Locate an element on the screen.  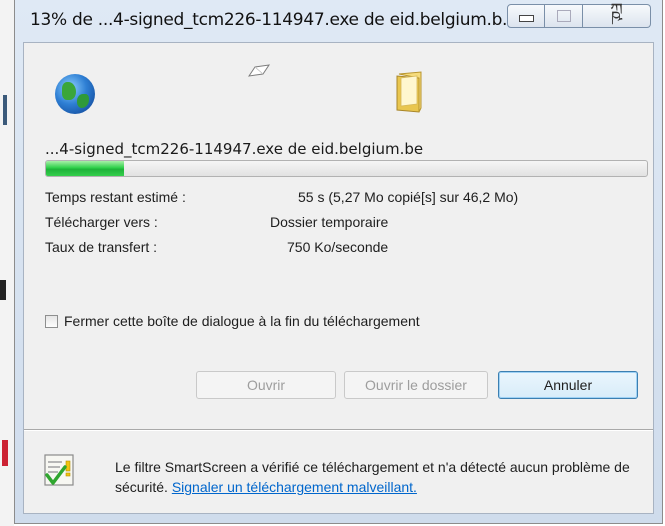
download-to-label: Télécharger vers : is located at coordinates (101, 222).